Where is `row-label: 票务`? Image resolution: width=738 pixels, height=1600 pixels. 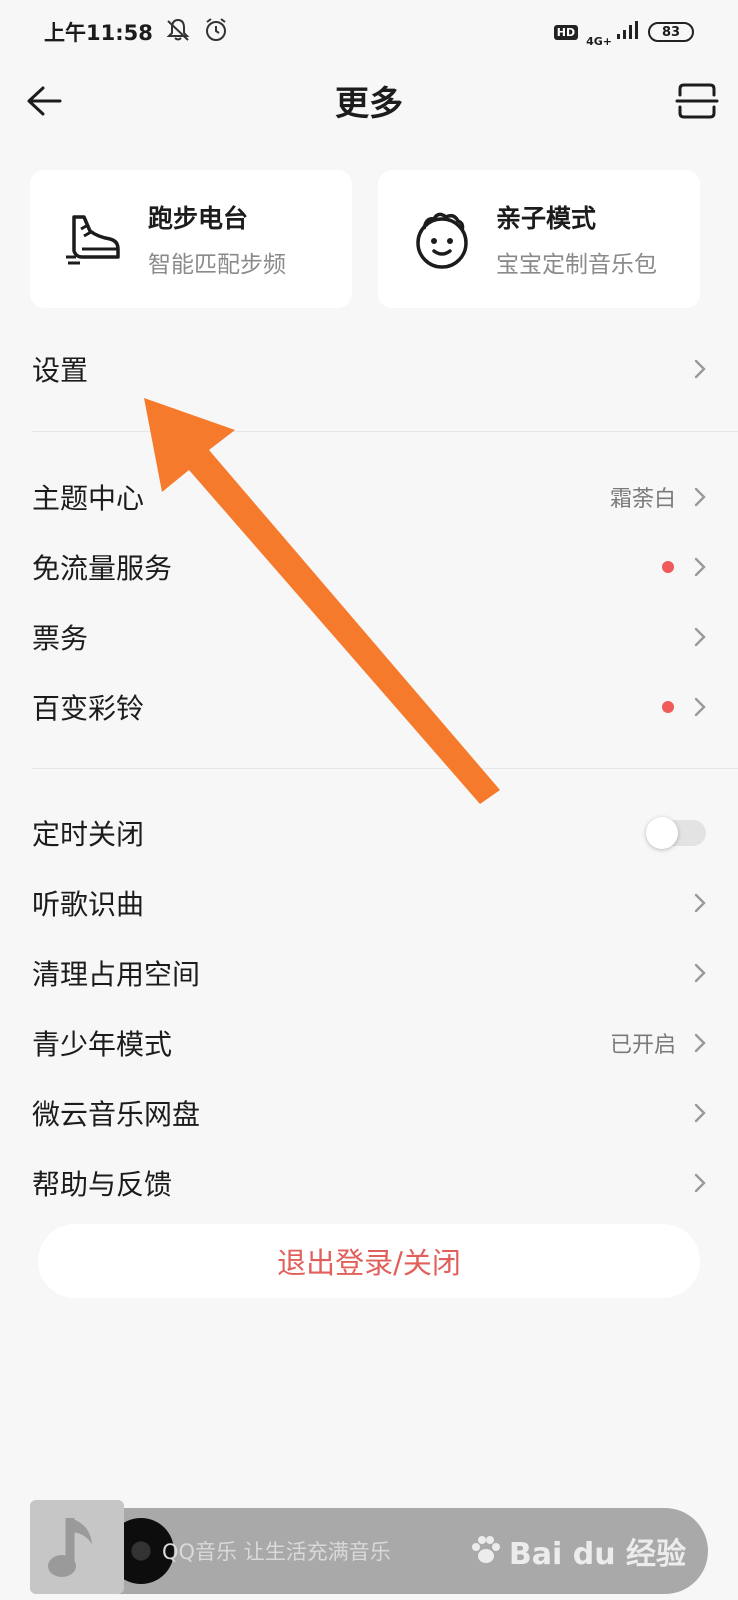
row-label: 票务 is located at coordinates (60, 638).